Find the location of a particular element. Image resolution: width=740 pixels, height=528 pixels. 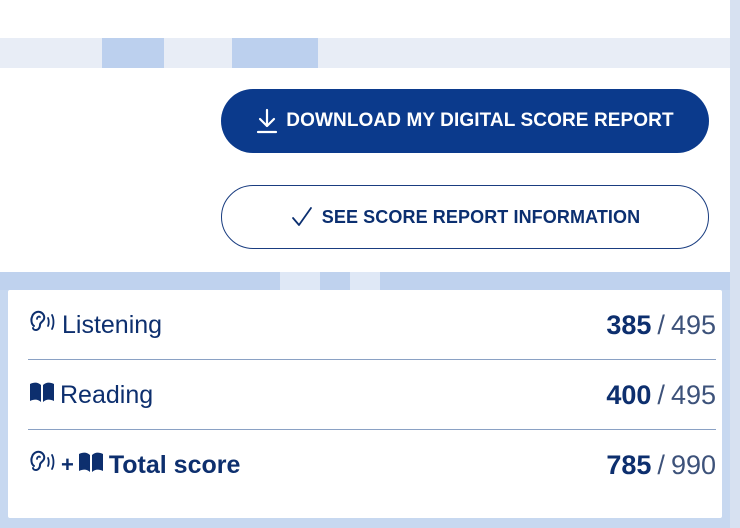

score-label: Listening is located at coordinates (95, 325).